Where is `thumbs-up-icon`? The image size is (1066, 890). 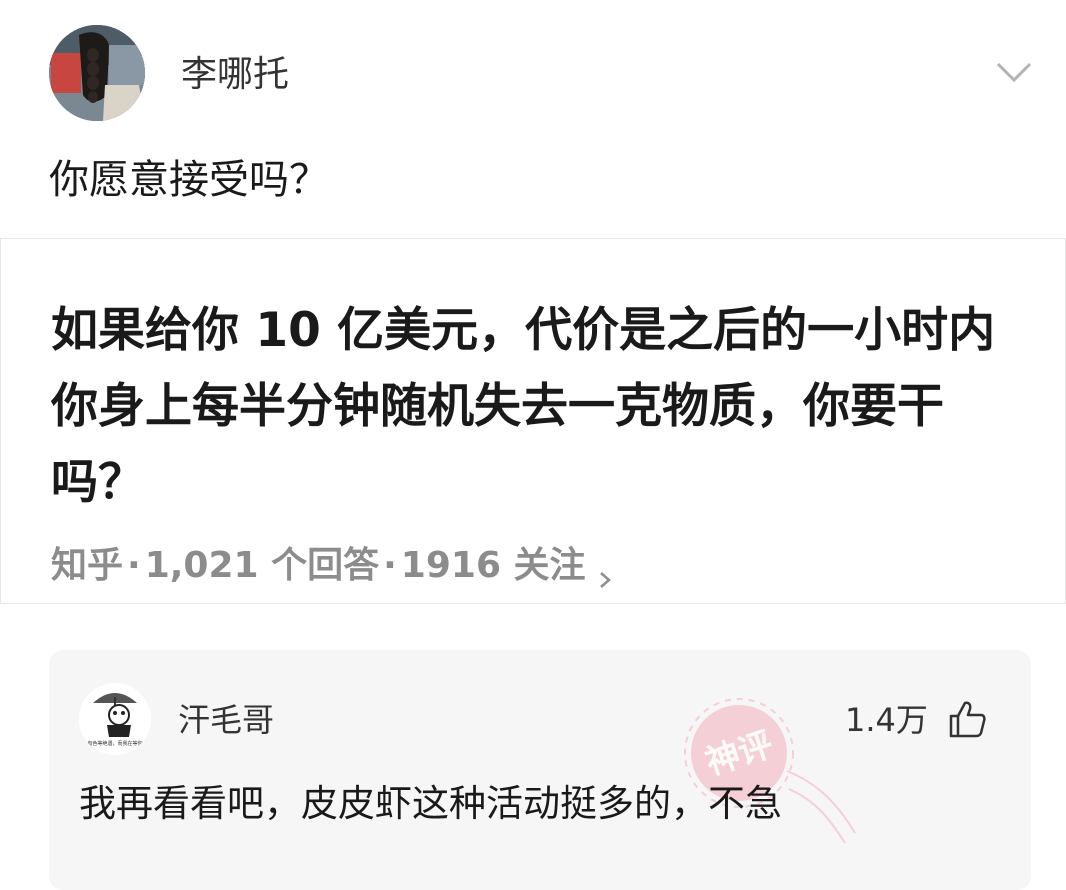
thumbs-up-icon is located at coordinates (967, 719).